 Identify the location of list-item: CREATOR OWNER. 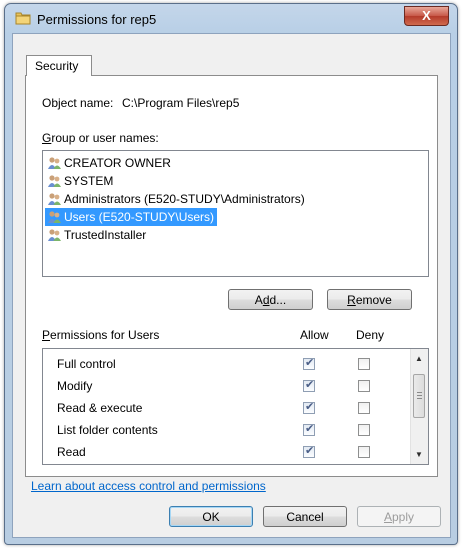
(109, 163).